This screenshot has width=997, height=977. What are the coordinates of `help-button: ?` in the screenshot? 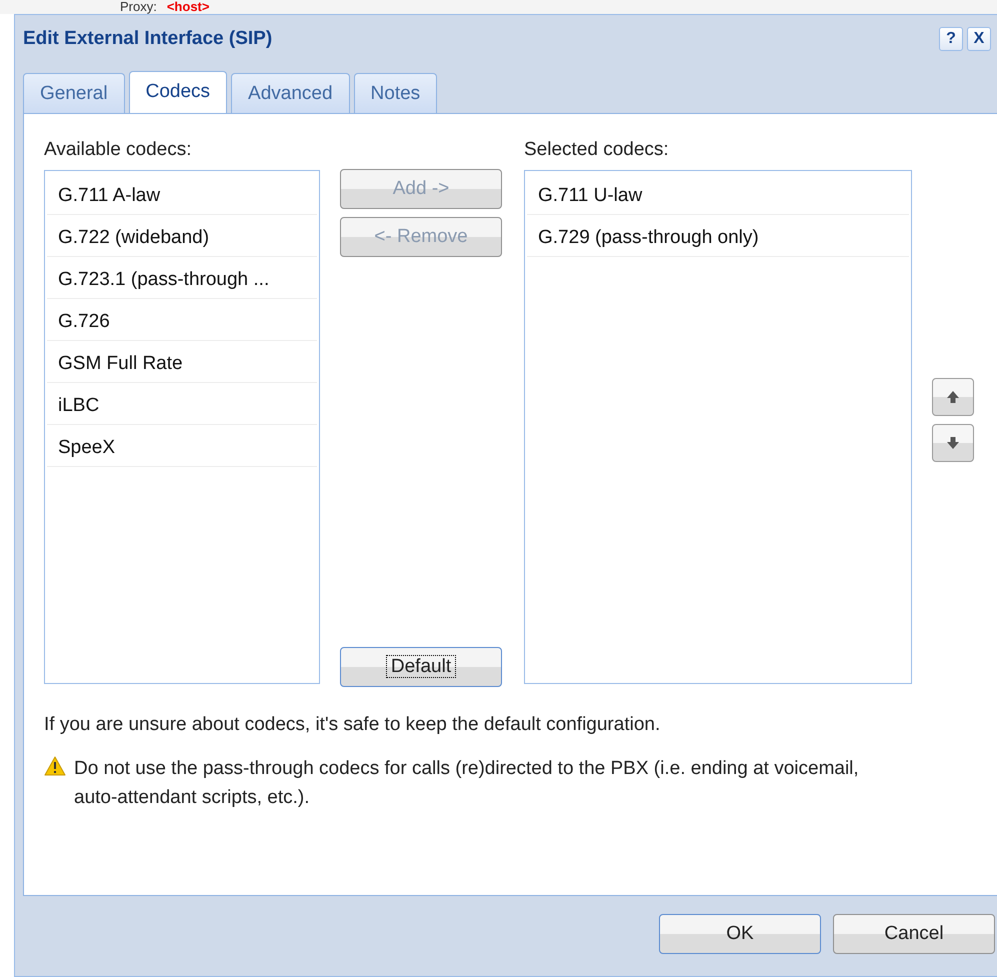 It's located at (951, 38).